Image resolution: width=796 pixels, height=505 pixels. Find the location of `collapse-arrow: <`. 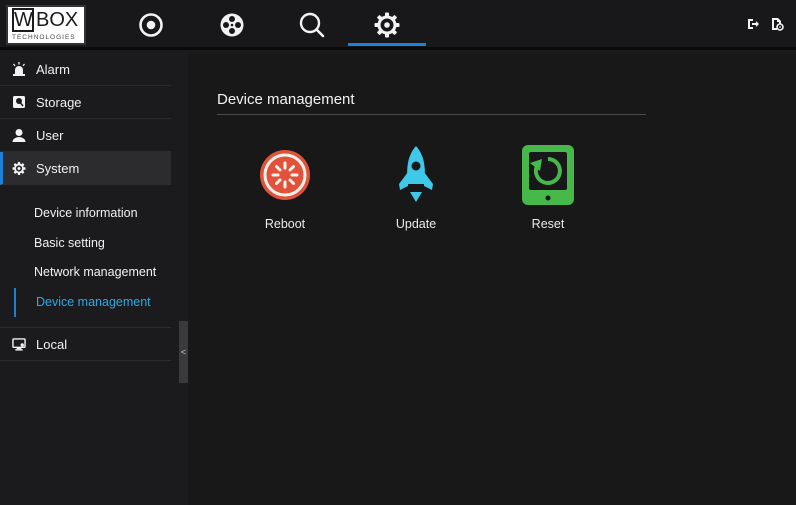

collapse-arrow: < is located at coordinates (183, 352).